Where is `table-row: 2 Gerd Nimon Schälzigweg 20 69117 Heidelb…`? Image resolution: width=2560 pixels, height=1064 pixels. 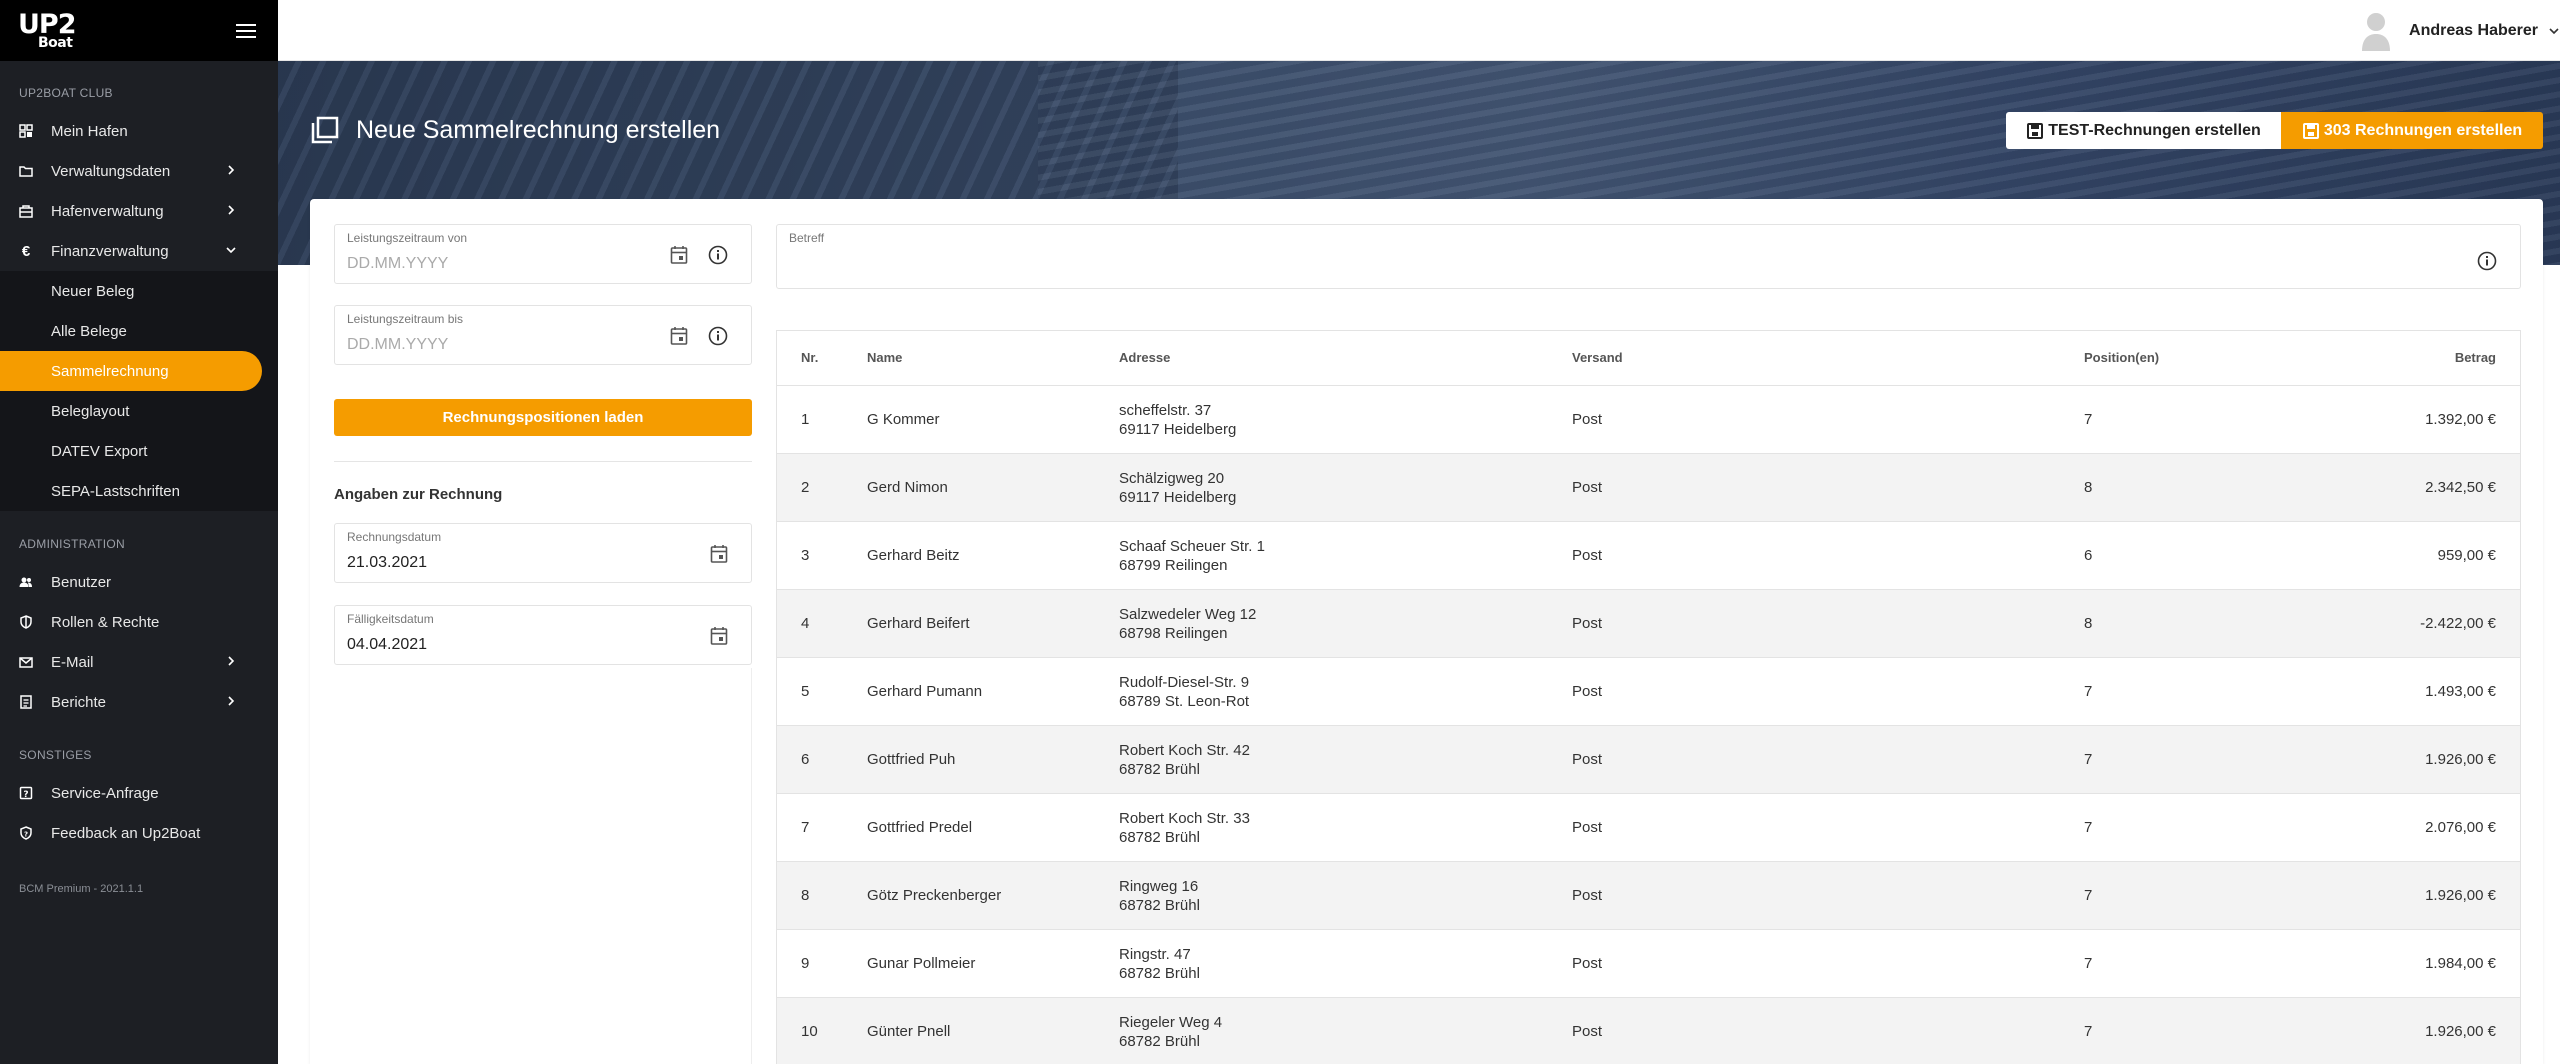 table-row: 2 Gerd Nimon Schälzigweg 20 69117 Heidelb… is located at coordinates (1648, 488).